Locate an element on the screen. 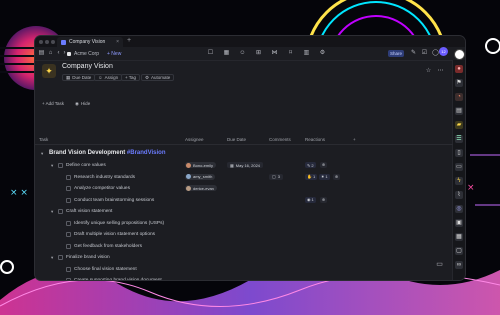 Image resolution: width=500 pixels, height=315 pixels. right-app-sidebar: ● ⚑ ◔ ▤ ▰ ☰ ▯ ▭ ϟ ⌇ ◎ ▣ ▦ ▢ ∞ is located at coordinates (458, 170).